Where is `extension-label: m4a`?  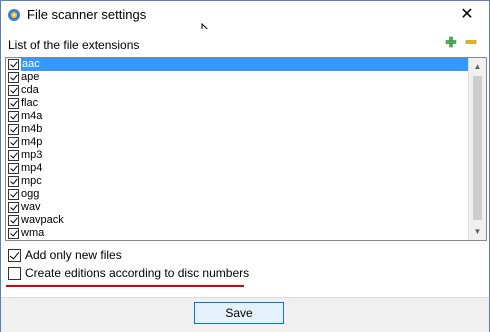 extension-label: m4a is located at coordinates (32, 116).